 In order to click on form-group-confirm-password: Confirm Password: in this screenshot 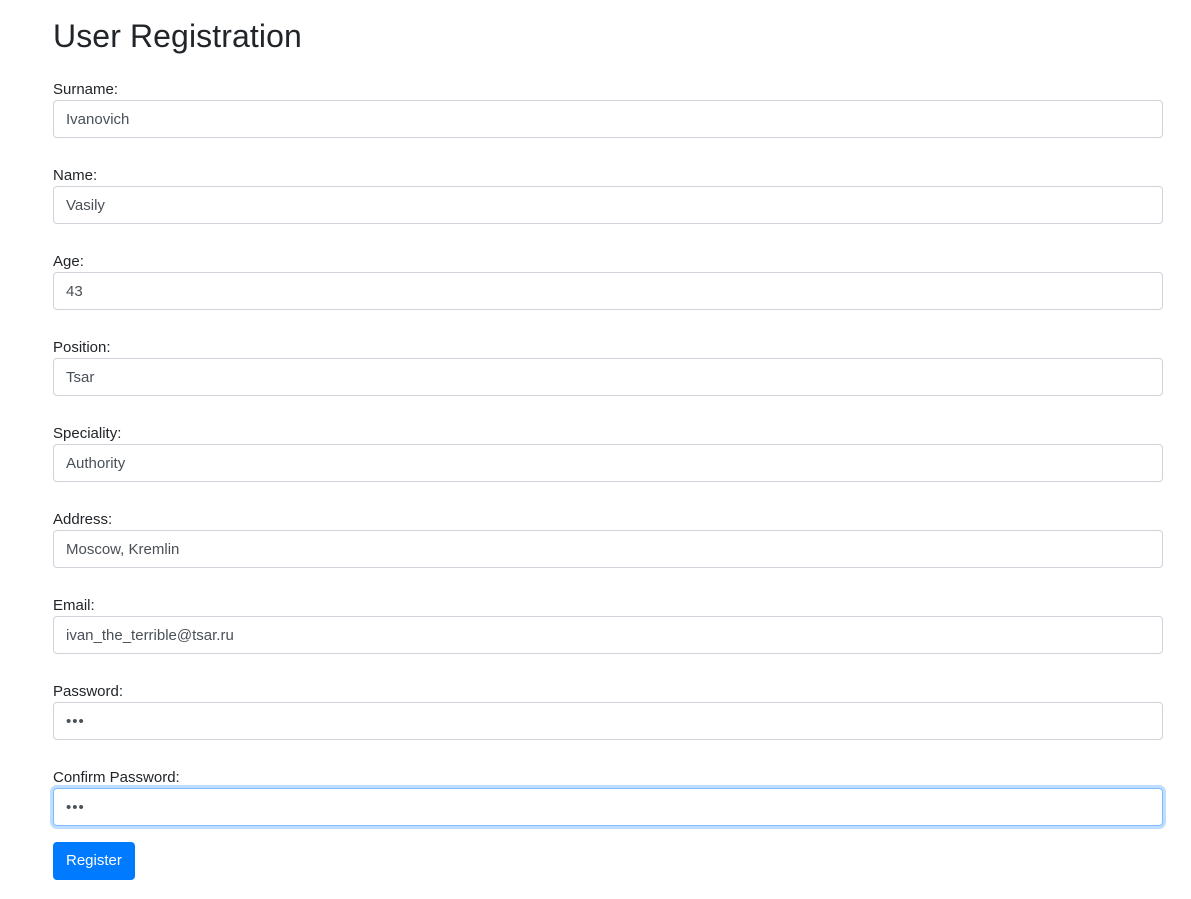, I will do `click(608, 797)`.